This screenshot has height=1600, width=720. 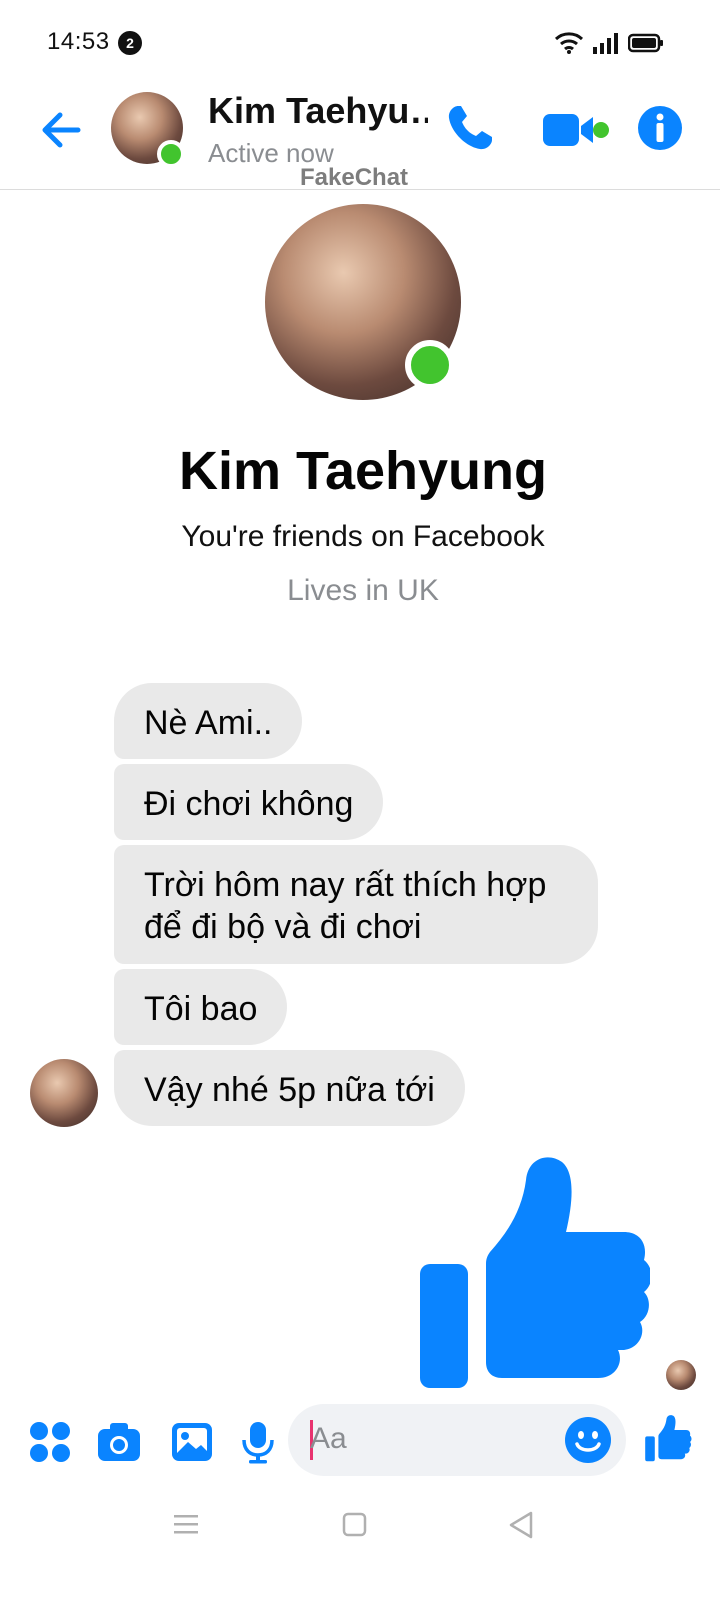 I want to click on gallery-icon, so click(x=192, y=1442).